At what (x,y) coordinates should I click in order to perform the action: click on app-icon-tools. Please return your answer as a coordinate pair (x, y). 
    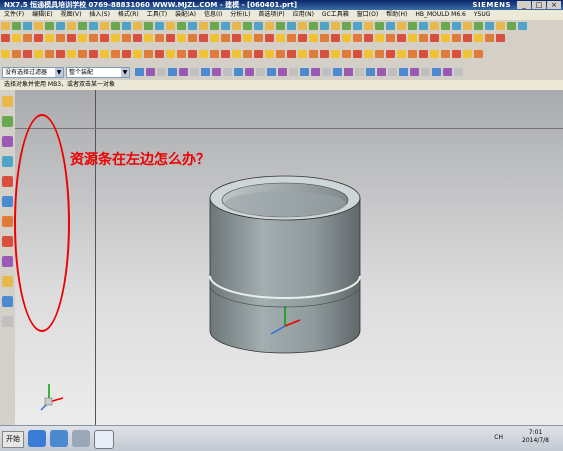
    Looking at the image, I should click on (81, 438).